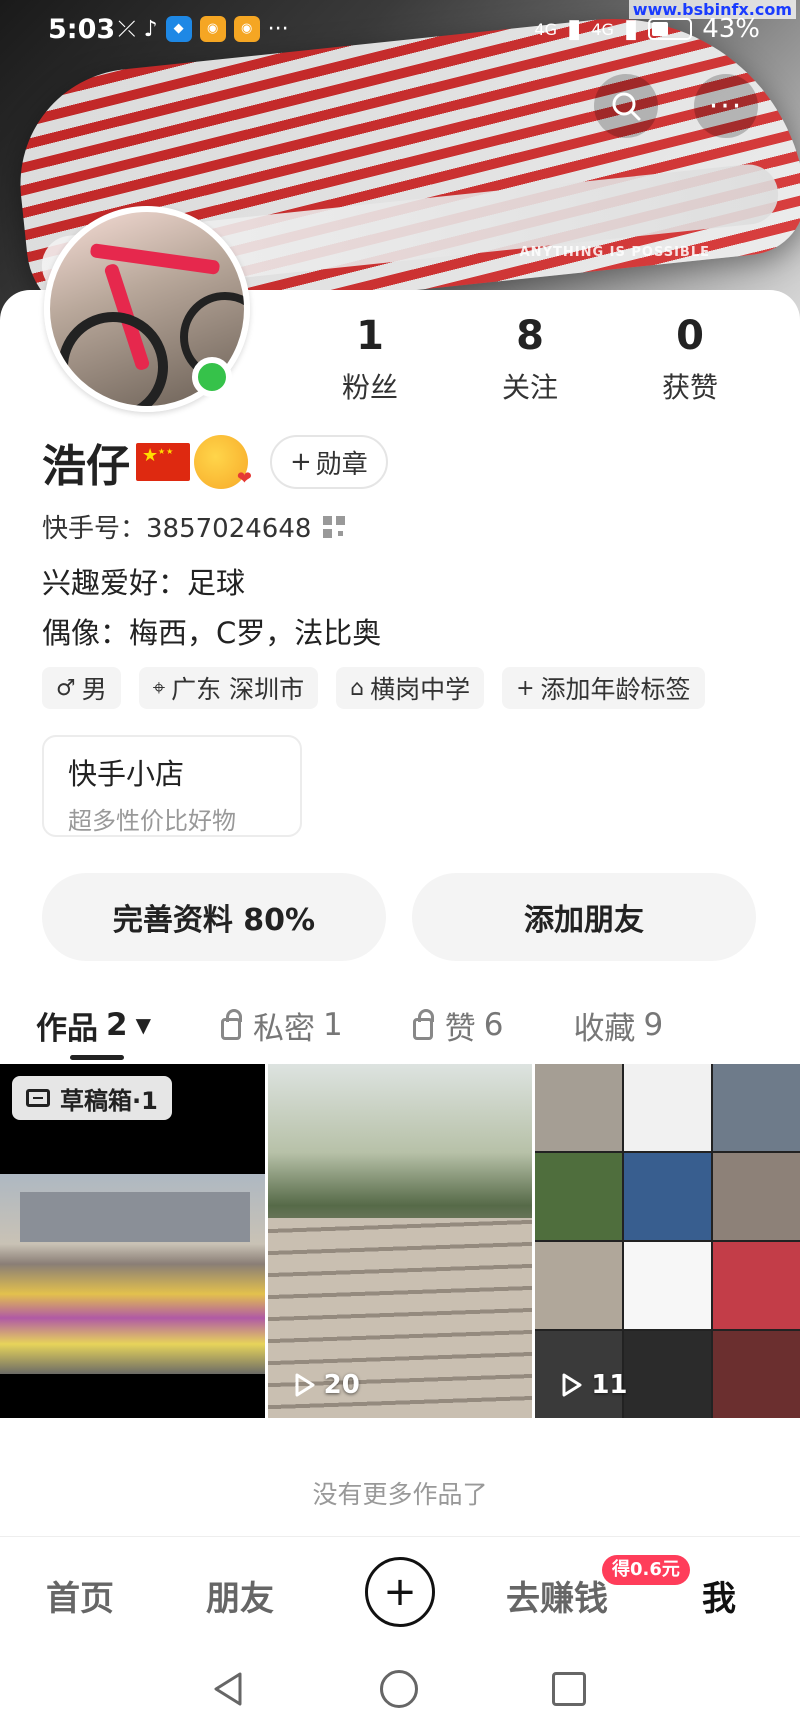 This screenshot has height=1733, width=800. Describe the element at coordinates (653, 1025) in the screenshot. I see `tab-favorites-count: 9` at that location.